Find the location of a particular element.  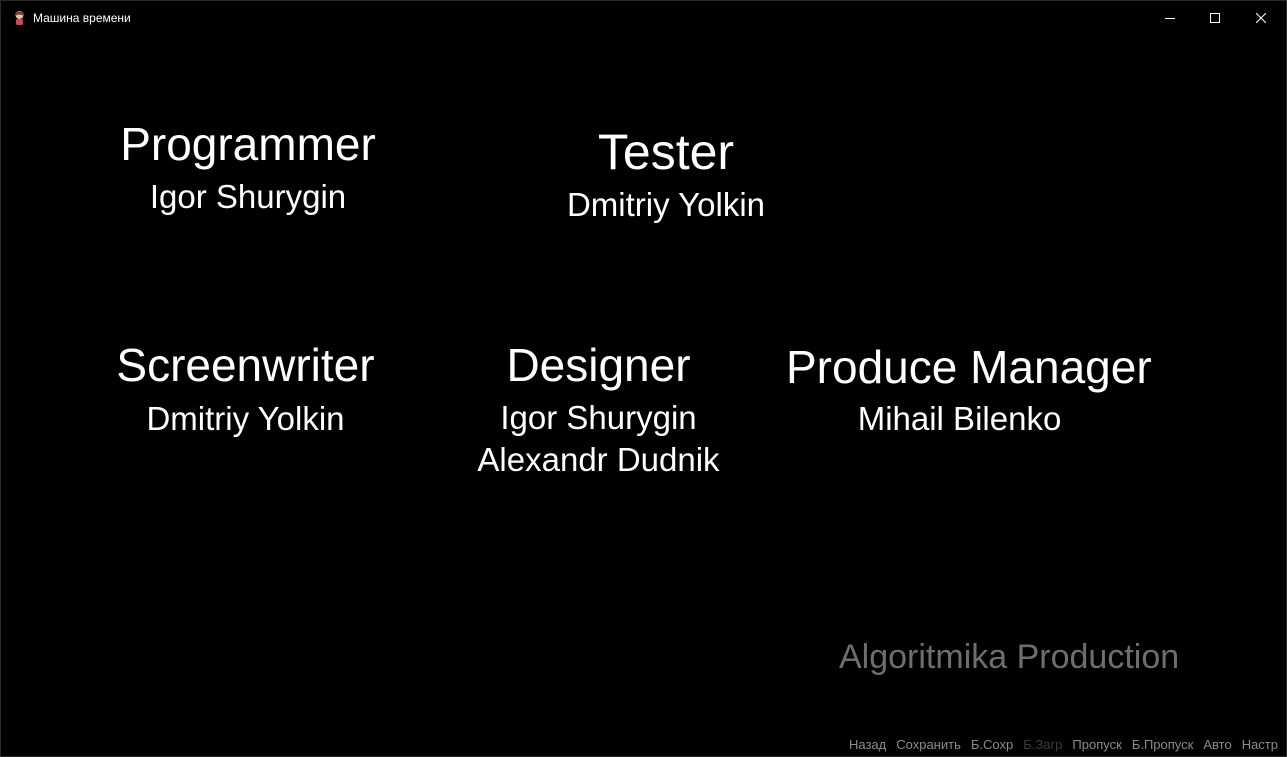

credit-produce-manager: Produce Manager Mihail Bilenko is located at coordinates (969, 388).